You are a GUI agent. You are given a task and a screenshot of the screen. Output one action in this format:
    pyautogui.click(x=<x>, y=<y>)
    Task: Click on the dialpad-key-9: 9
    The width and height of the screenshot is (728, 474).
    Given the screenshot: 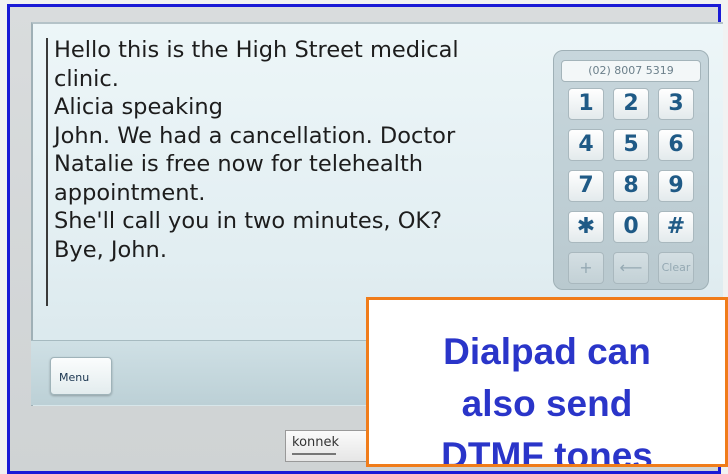 What is the action you would take?
    pyautogui.click(x=676, y=186)
    